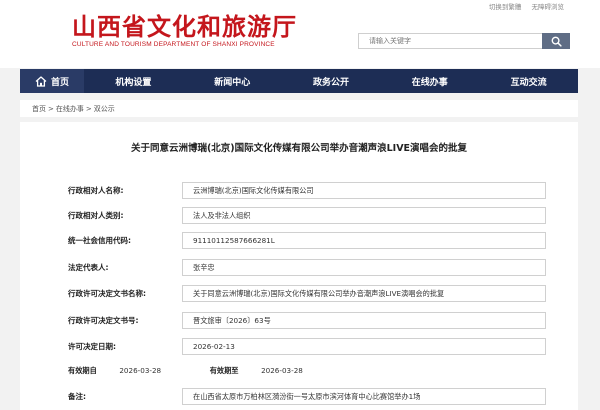 The height and width of the screenshot is (410, 600). I want to click on top-links: 切换到繁體 无障碍浏览, so click(522, 6).